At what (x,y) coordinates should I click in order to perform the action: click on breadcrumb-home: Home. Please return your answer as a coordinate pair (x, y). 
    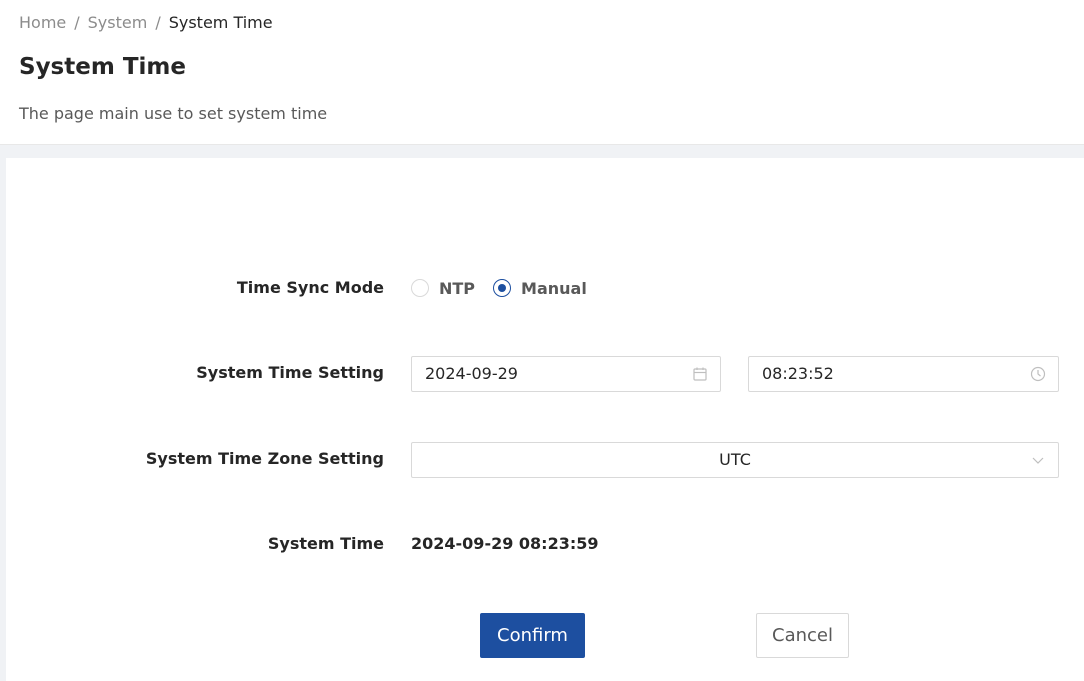
    Looking at the image, I should click on (42, 22).